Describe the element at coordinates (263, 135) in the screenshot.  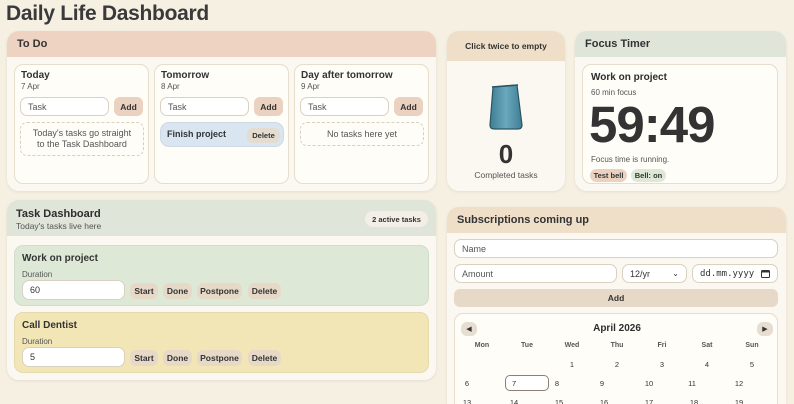
I see `delete-task-button: Delete` at that location.